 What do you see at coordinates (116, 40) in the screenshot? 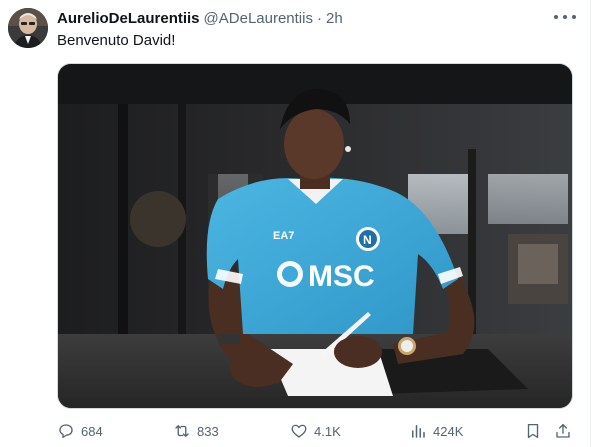
I see `tweet-text: Benvenuto David!` at bounding box center [116, 40].